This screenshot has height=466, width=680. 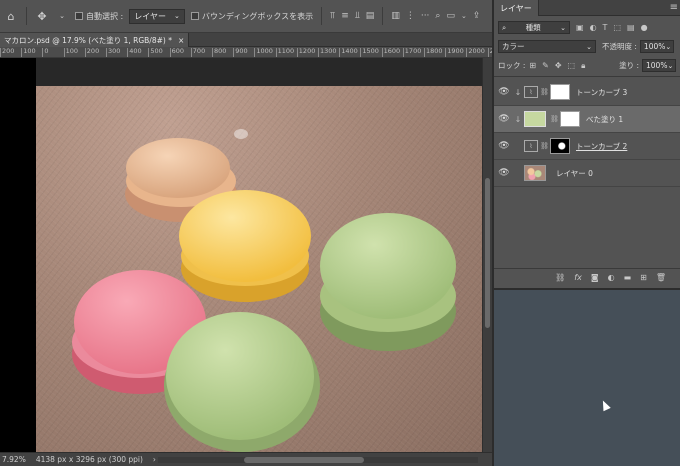 What do you see at coordinates (477, 16) in the screenshot?
I see `share-icon: ⇪` at bounding box center [477, 16].